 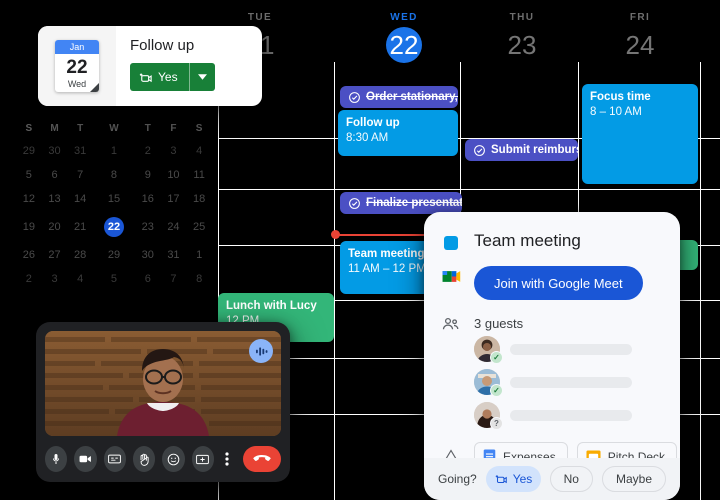 I want to click on mini-calendar-week-row: 2345678, so click(x=114, y=279).